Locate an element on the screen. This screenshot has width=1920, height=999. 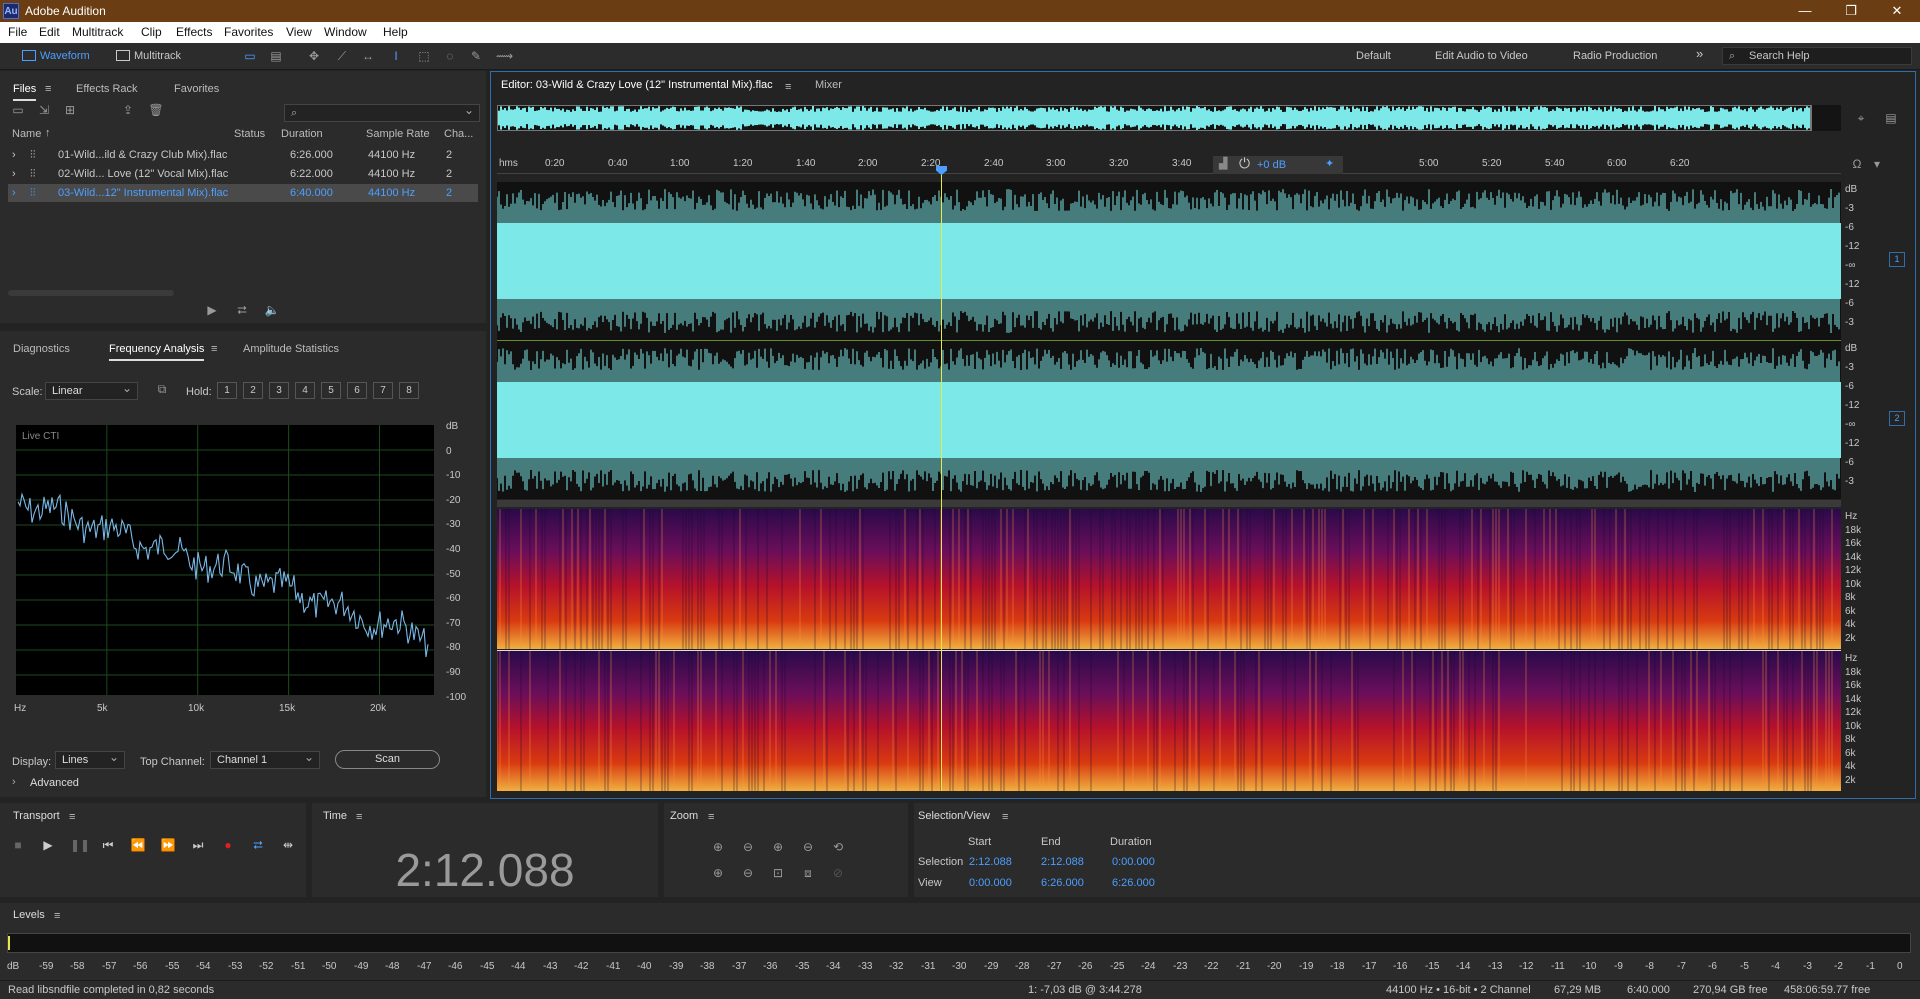
skip-selection-icon: ⇹ is located at coordinates (288, 845).